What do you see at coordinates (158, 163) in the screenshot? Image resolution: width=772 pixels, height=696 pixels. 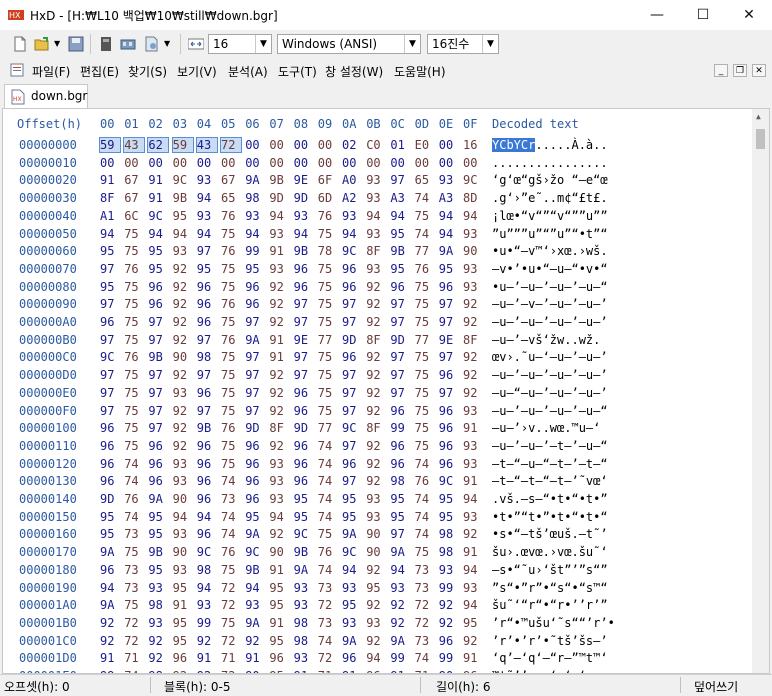 I see `hex-byte: 00` at bounding box center [158, 163].